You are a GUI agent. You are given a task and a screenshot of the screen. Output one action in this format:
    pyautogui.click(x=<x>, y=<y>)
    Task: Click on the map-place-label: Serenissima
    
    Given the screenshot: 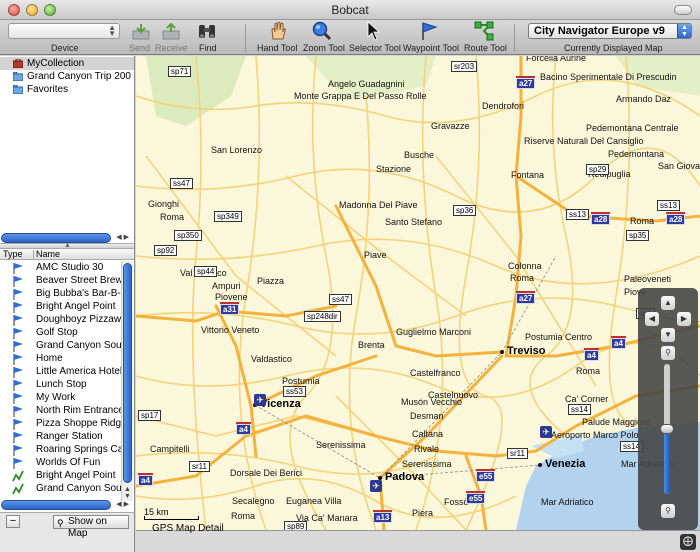 What is the action you would take?
    pyautogui.click(x=427, y=464)
    